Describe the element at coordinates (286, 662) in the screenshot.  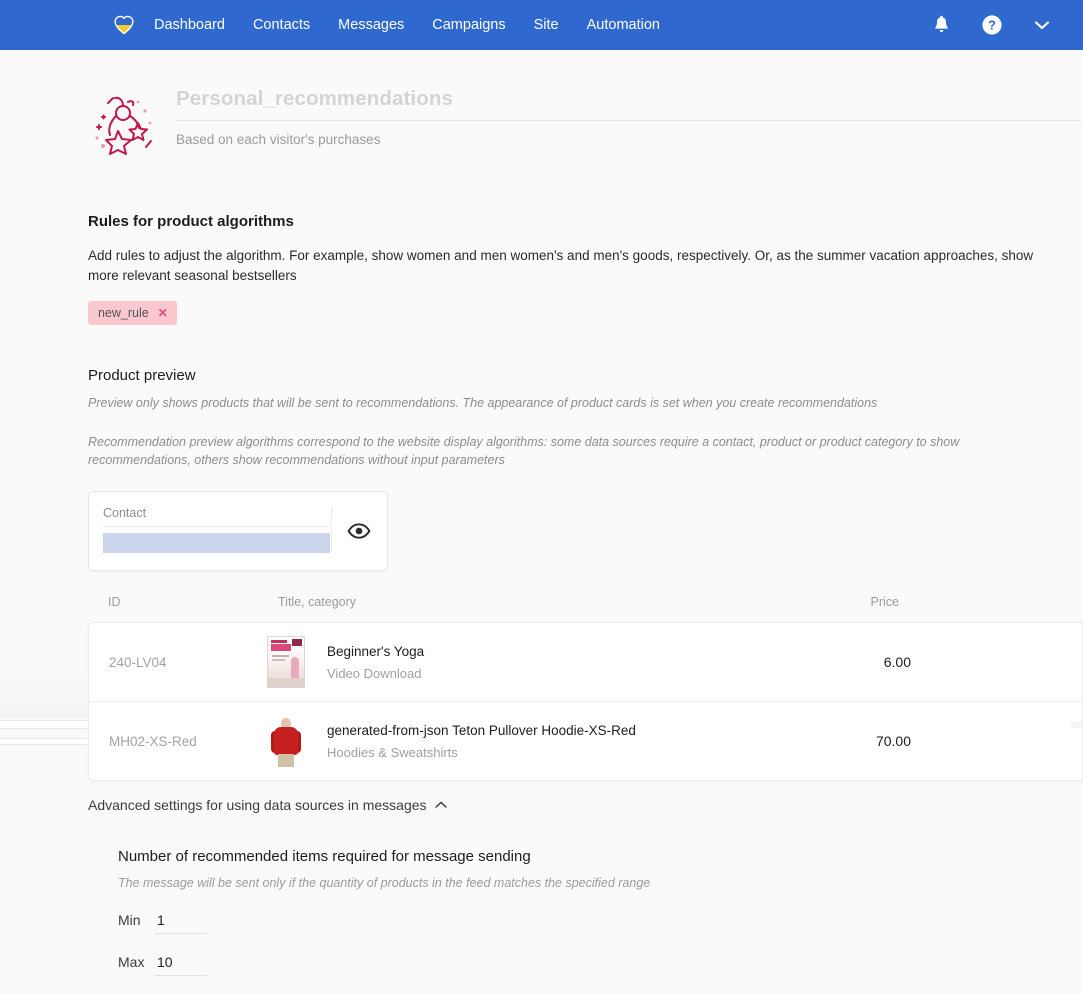
I see `yoga-dvd-thumbnail` at that location.